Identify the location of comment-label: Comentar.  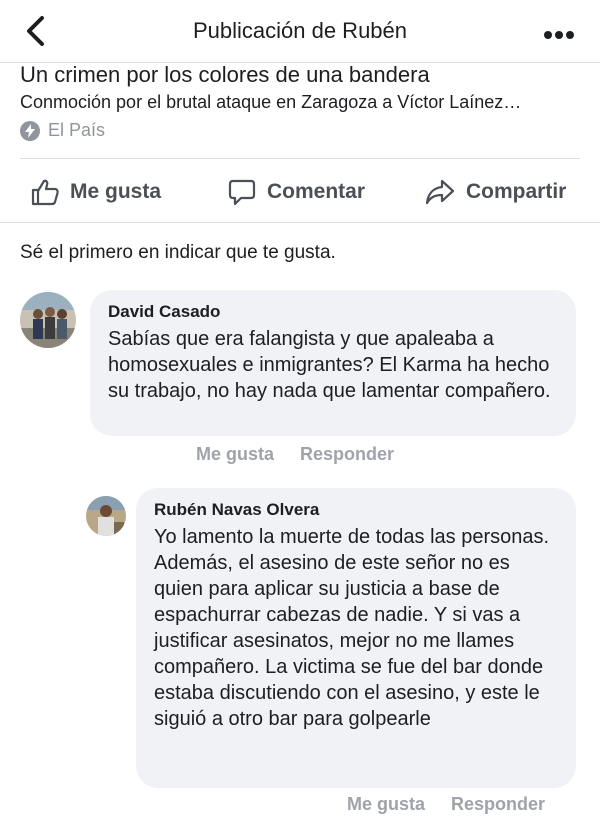
(316, 191).